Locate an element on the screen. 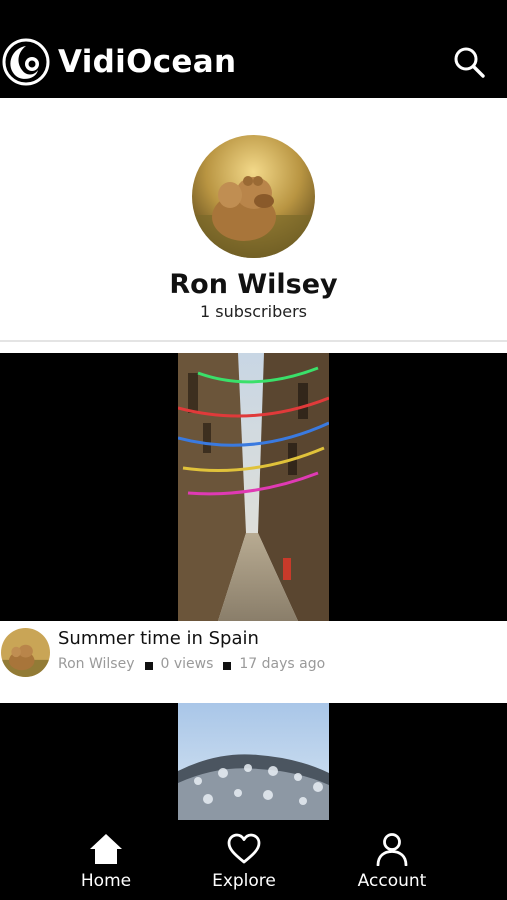  app-title: VidiOcean is located at coordinates (147, 62).